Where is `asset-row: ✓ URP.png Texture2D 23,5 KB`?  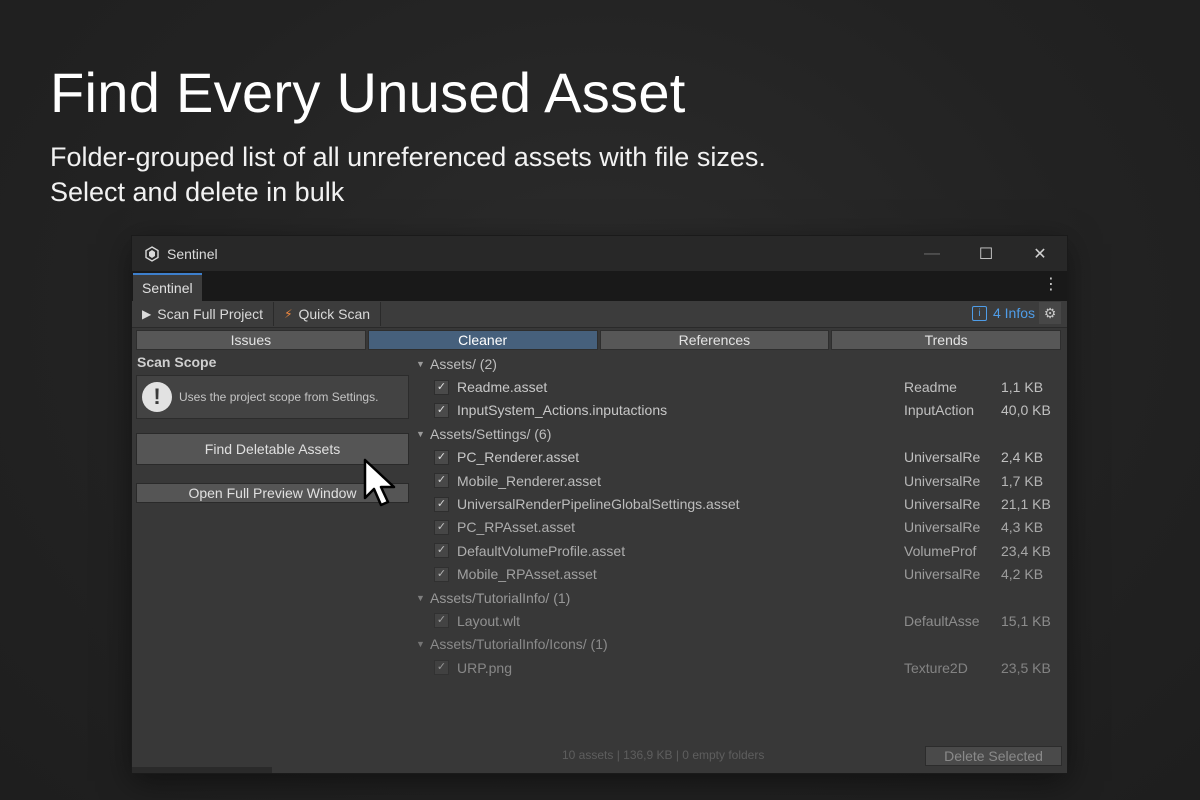
asset-row: ✓ URP.png Texture2D 23,5 KB is located at coordinates (739, 667).